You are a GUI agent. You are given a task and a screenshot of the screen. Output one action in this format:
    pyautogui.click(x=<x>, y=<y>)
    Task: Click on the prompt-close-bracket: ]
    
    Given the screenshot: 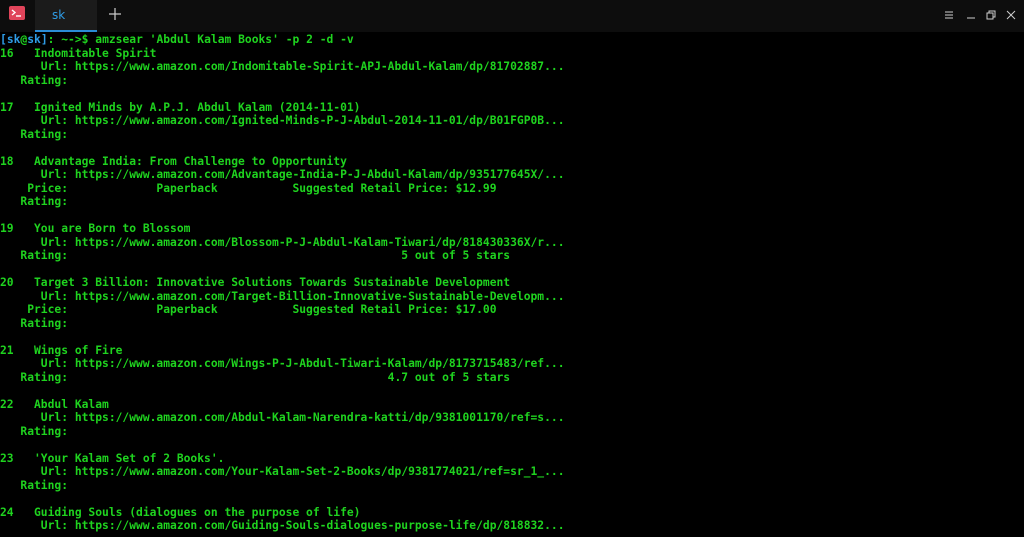 What is the action you would take?
    pyautogui.click(x=44, y=39)
    